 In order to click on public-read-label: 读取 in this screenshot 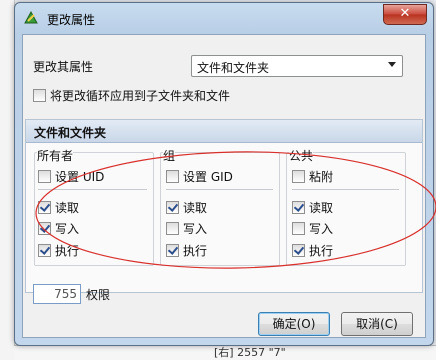, I will do `click(321, 208)`.